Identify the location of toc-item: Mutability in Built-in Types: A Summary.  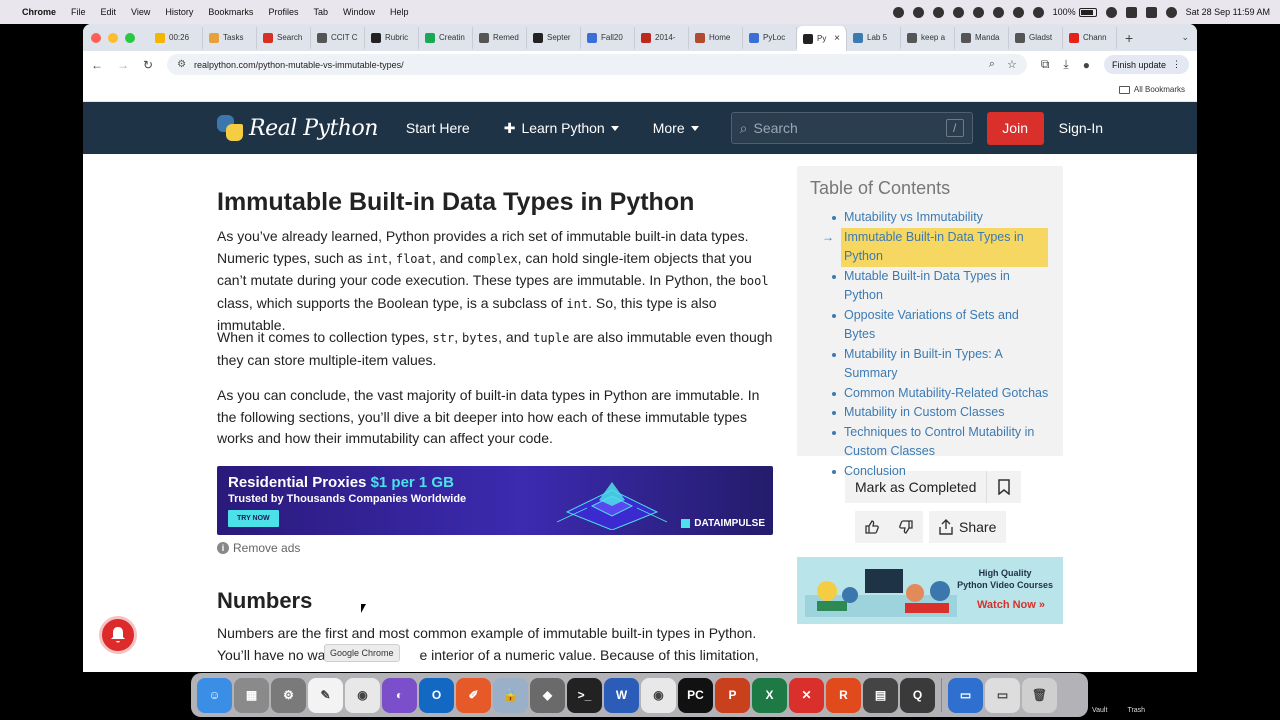
(930, 364).